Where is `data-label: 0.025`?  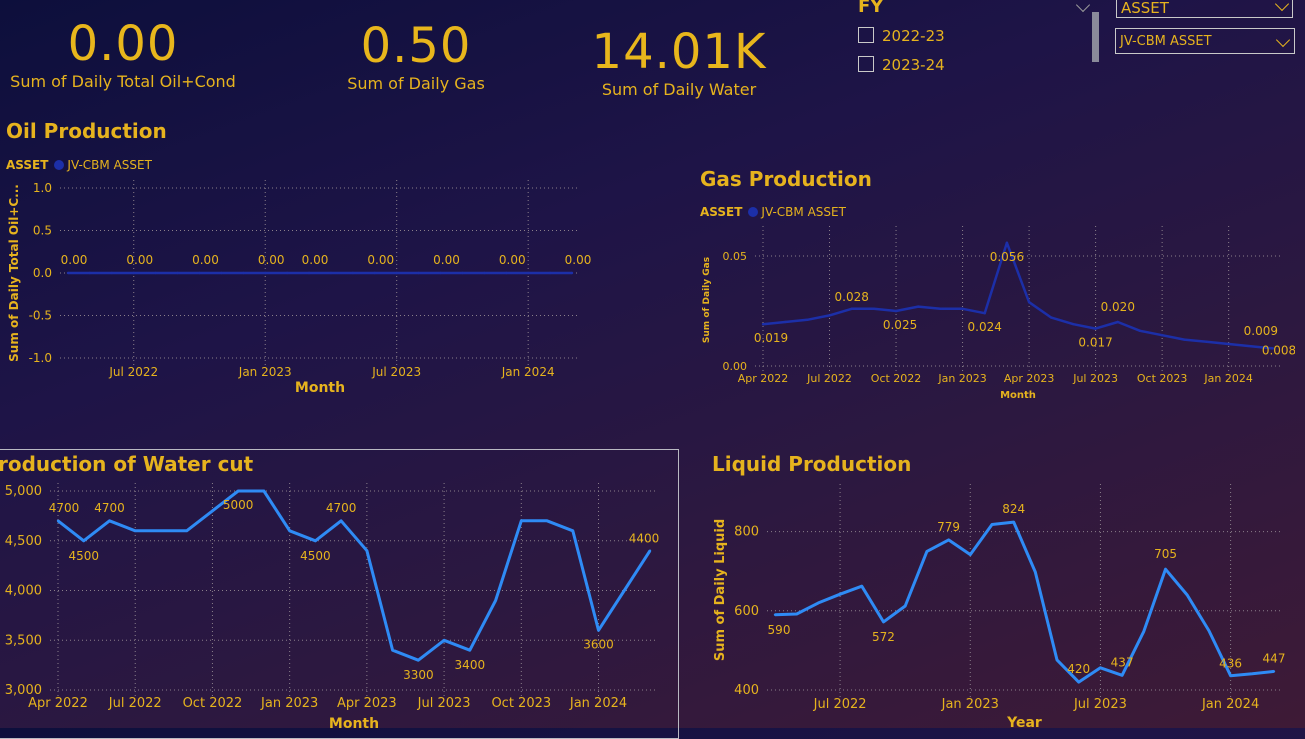 data-label: 0.025 is located at coordinates (900, 325).